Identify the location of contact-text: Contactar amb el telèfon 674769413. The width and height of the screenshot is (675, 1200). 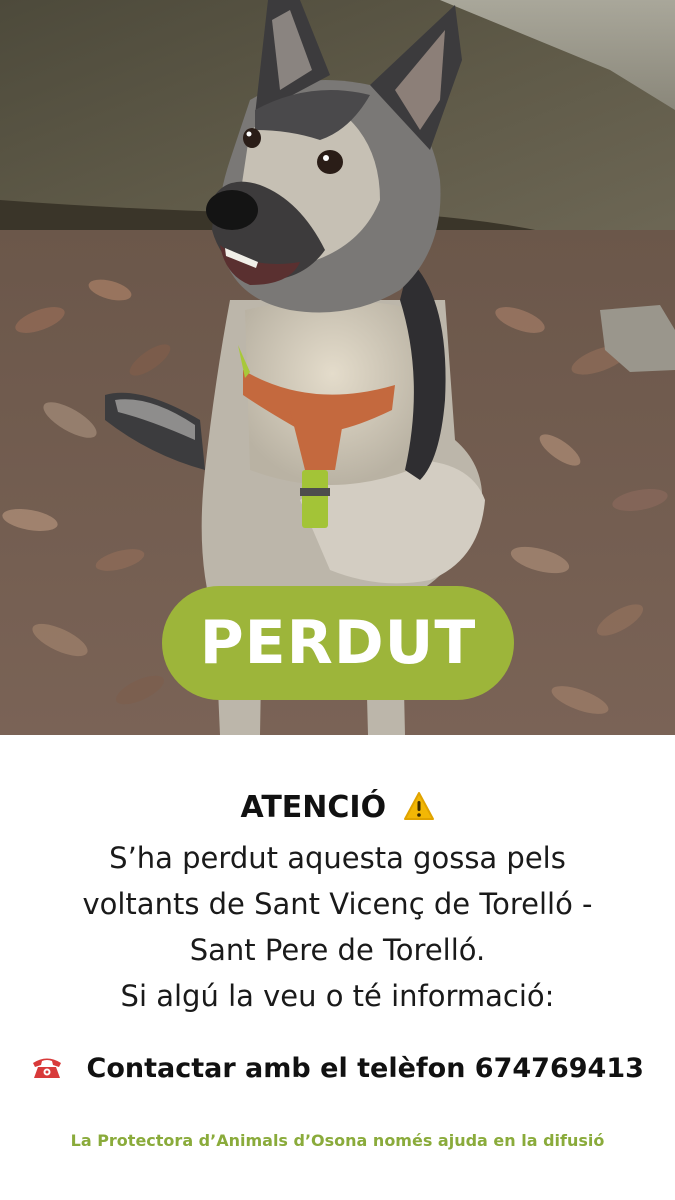
(365, 1068).